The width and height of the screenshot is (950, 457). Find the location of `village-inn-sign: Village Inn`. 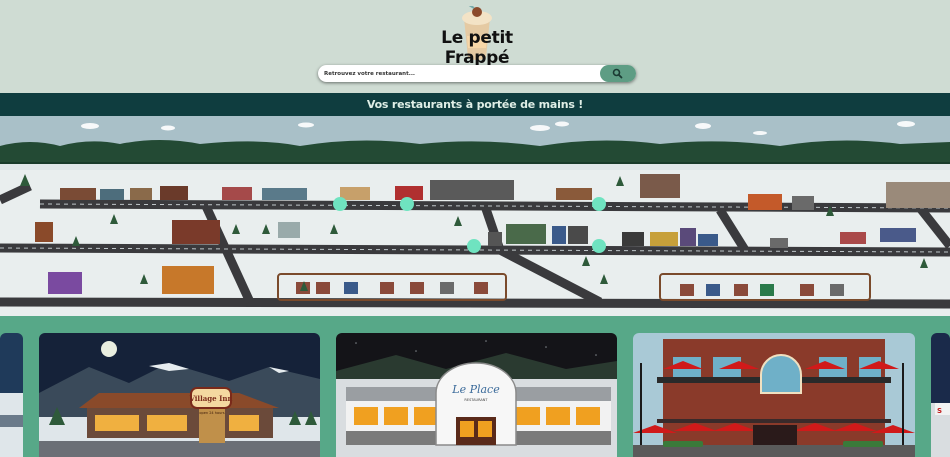

village-inn-sign: Village Inn is located at coordinates (210, 398).